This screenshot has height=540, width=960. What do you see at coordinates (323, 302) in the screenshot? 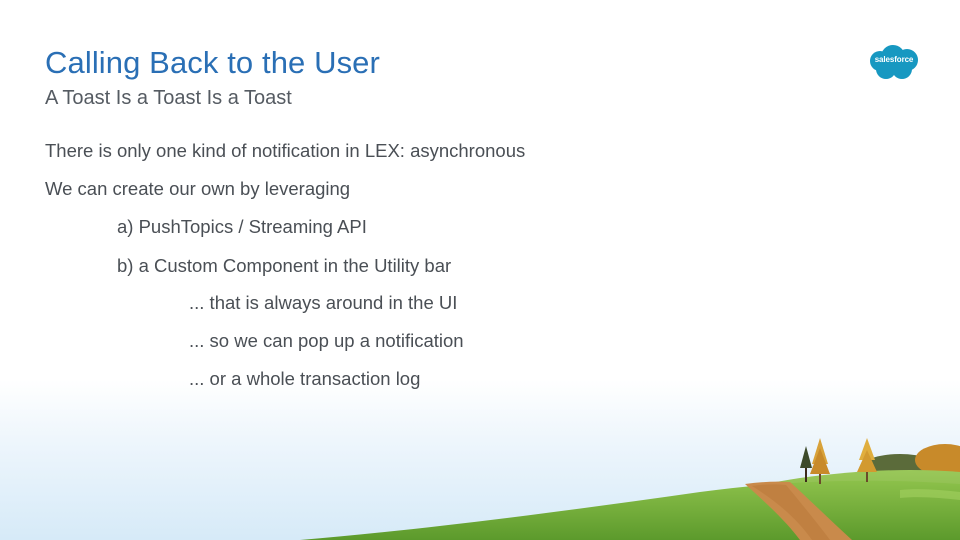
I see `bullet-item: ... that is always around in the UI` at bounding box center [323, 302].